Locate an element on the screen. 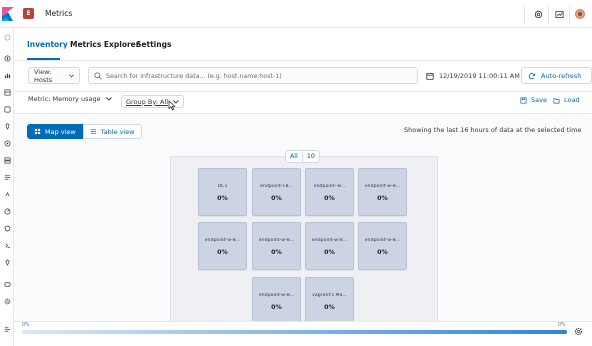  legend-fill is located at coordinates (294, 332).